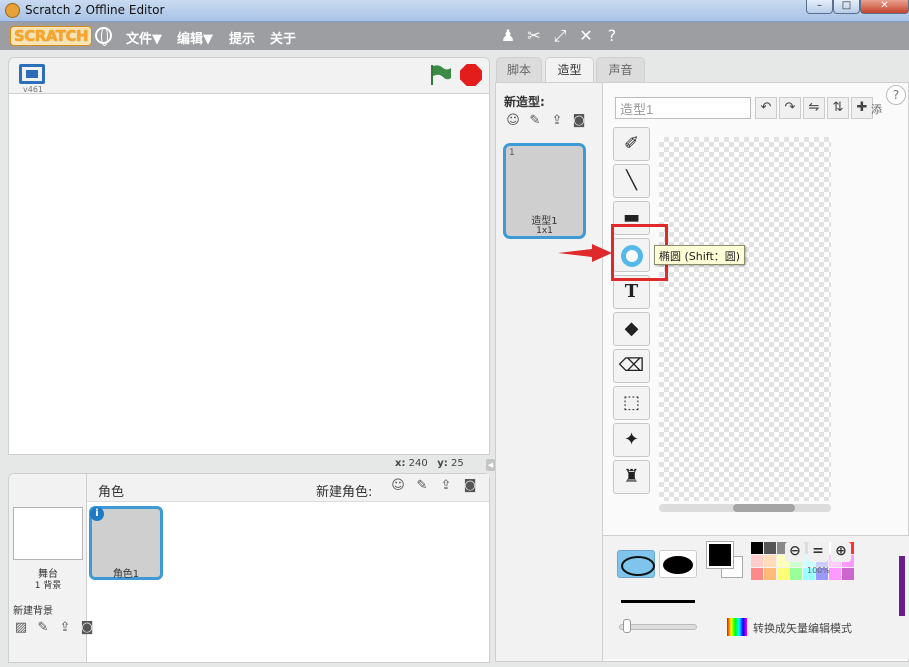 The image size is (909, 667). Describe the element at coordinates (700, 255) in the screenshot. I see `ellipse-tooltip: 椭圆 (Shift：圆)` at that location.